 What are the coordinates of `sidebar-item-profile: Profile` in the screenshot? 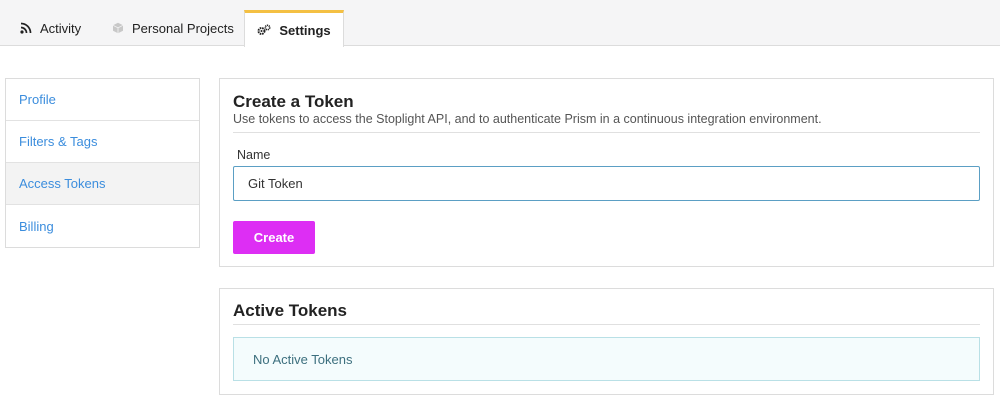 It's located at (102, 100).